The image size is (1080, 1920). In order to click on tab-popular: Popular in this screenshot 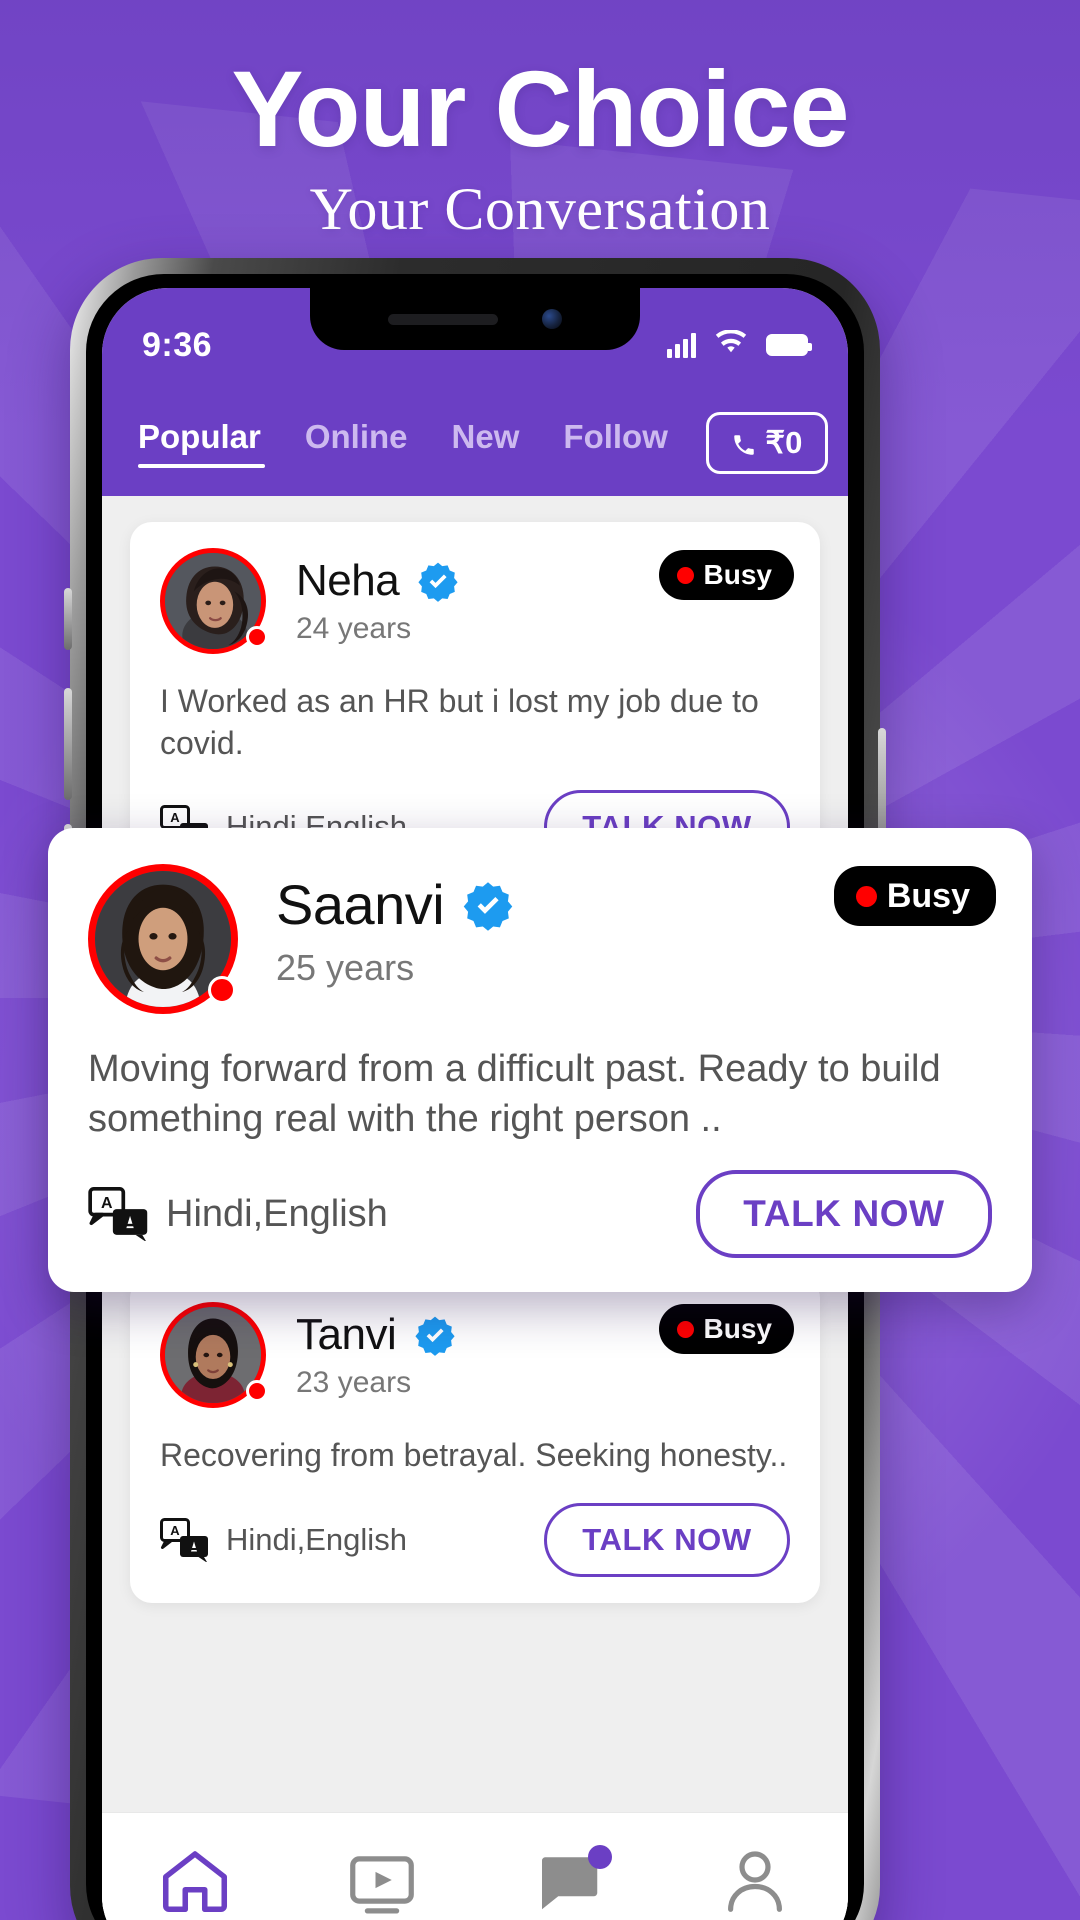, I will do `click(208, 443)`.